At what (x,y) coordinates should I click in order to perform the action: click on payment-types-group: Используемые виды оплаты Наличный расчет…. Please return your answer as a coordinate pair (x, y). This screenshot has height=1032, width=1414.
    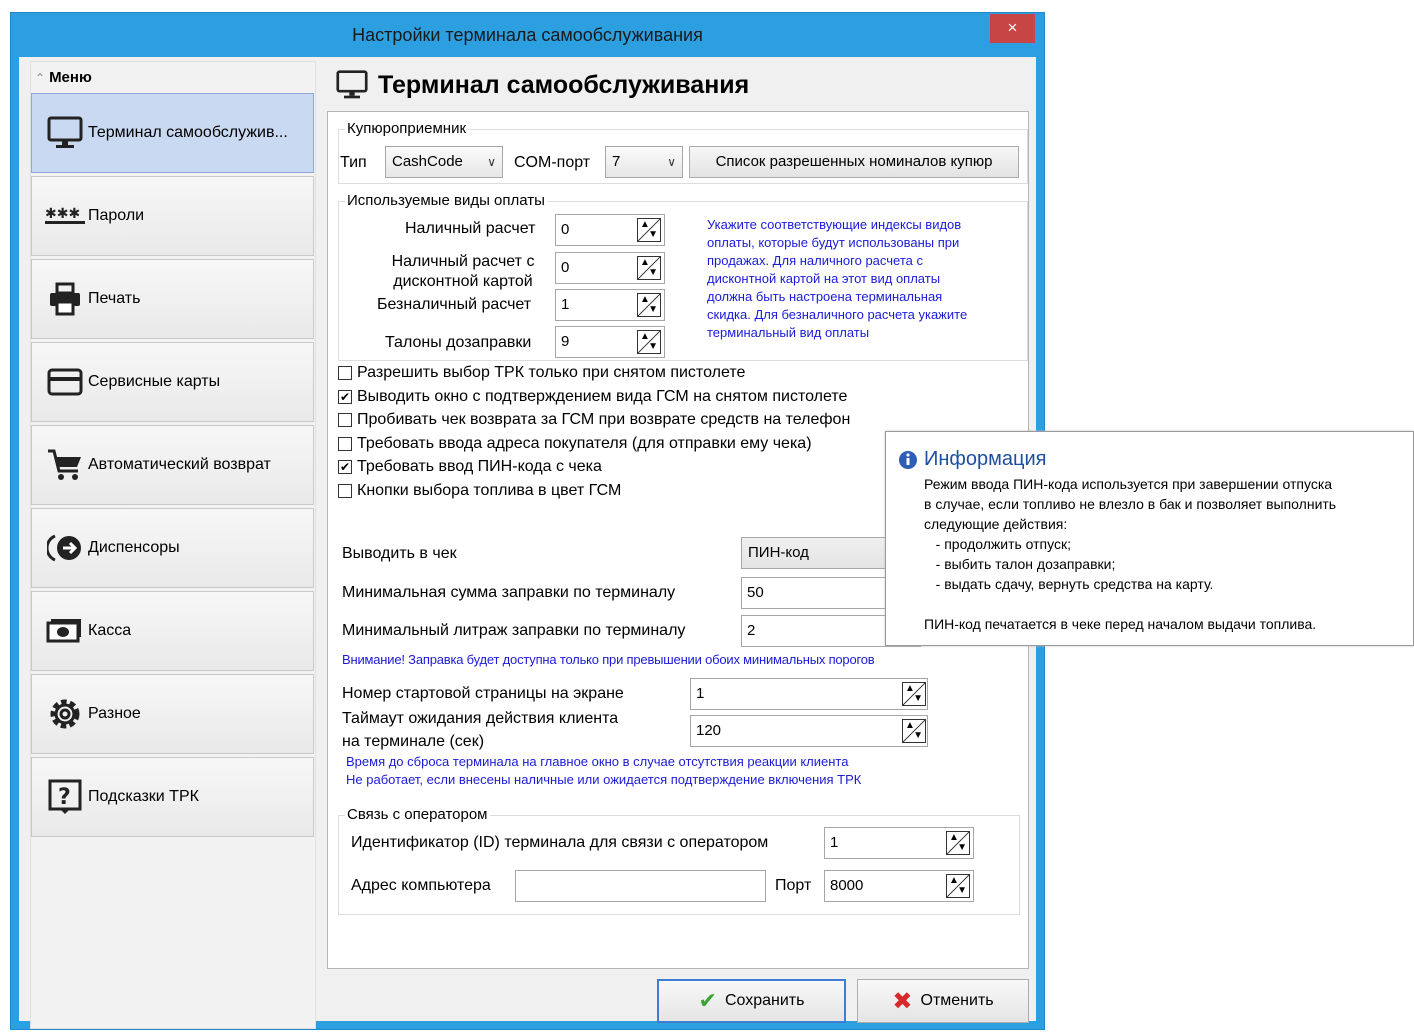
    Looking at the image, I should click on (683, 276).